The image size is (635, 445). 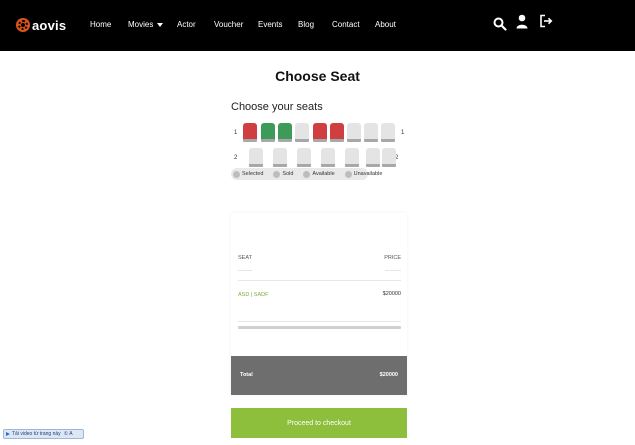 I want to click on legend-label: Available, so click(x=323, y=174).